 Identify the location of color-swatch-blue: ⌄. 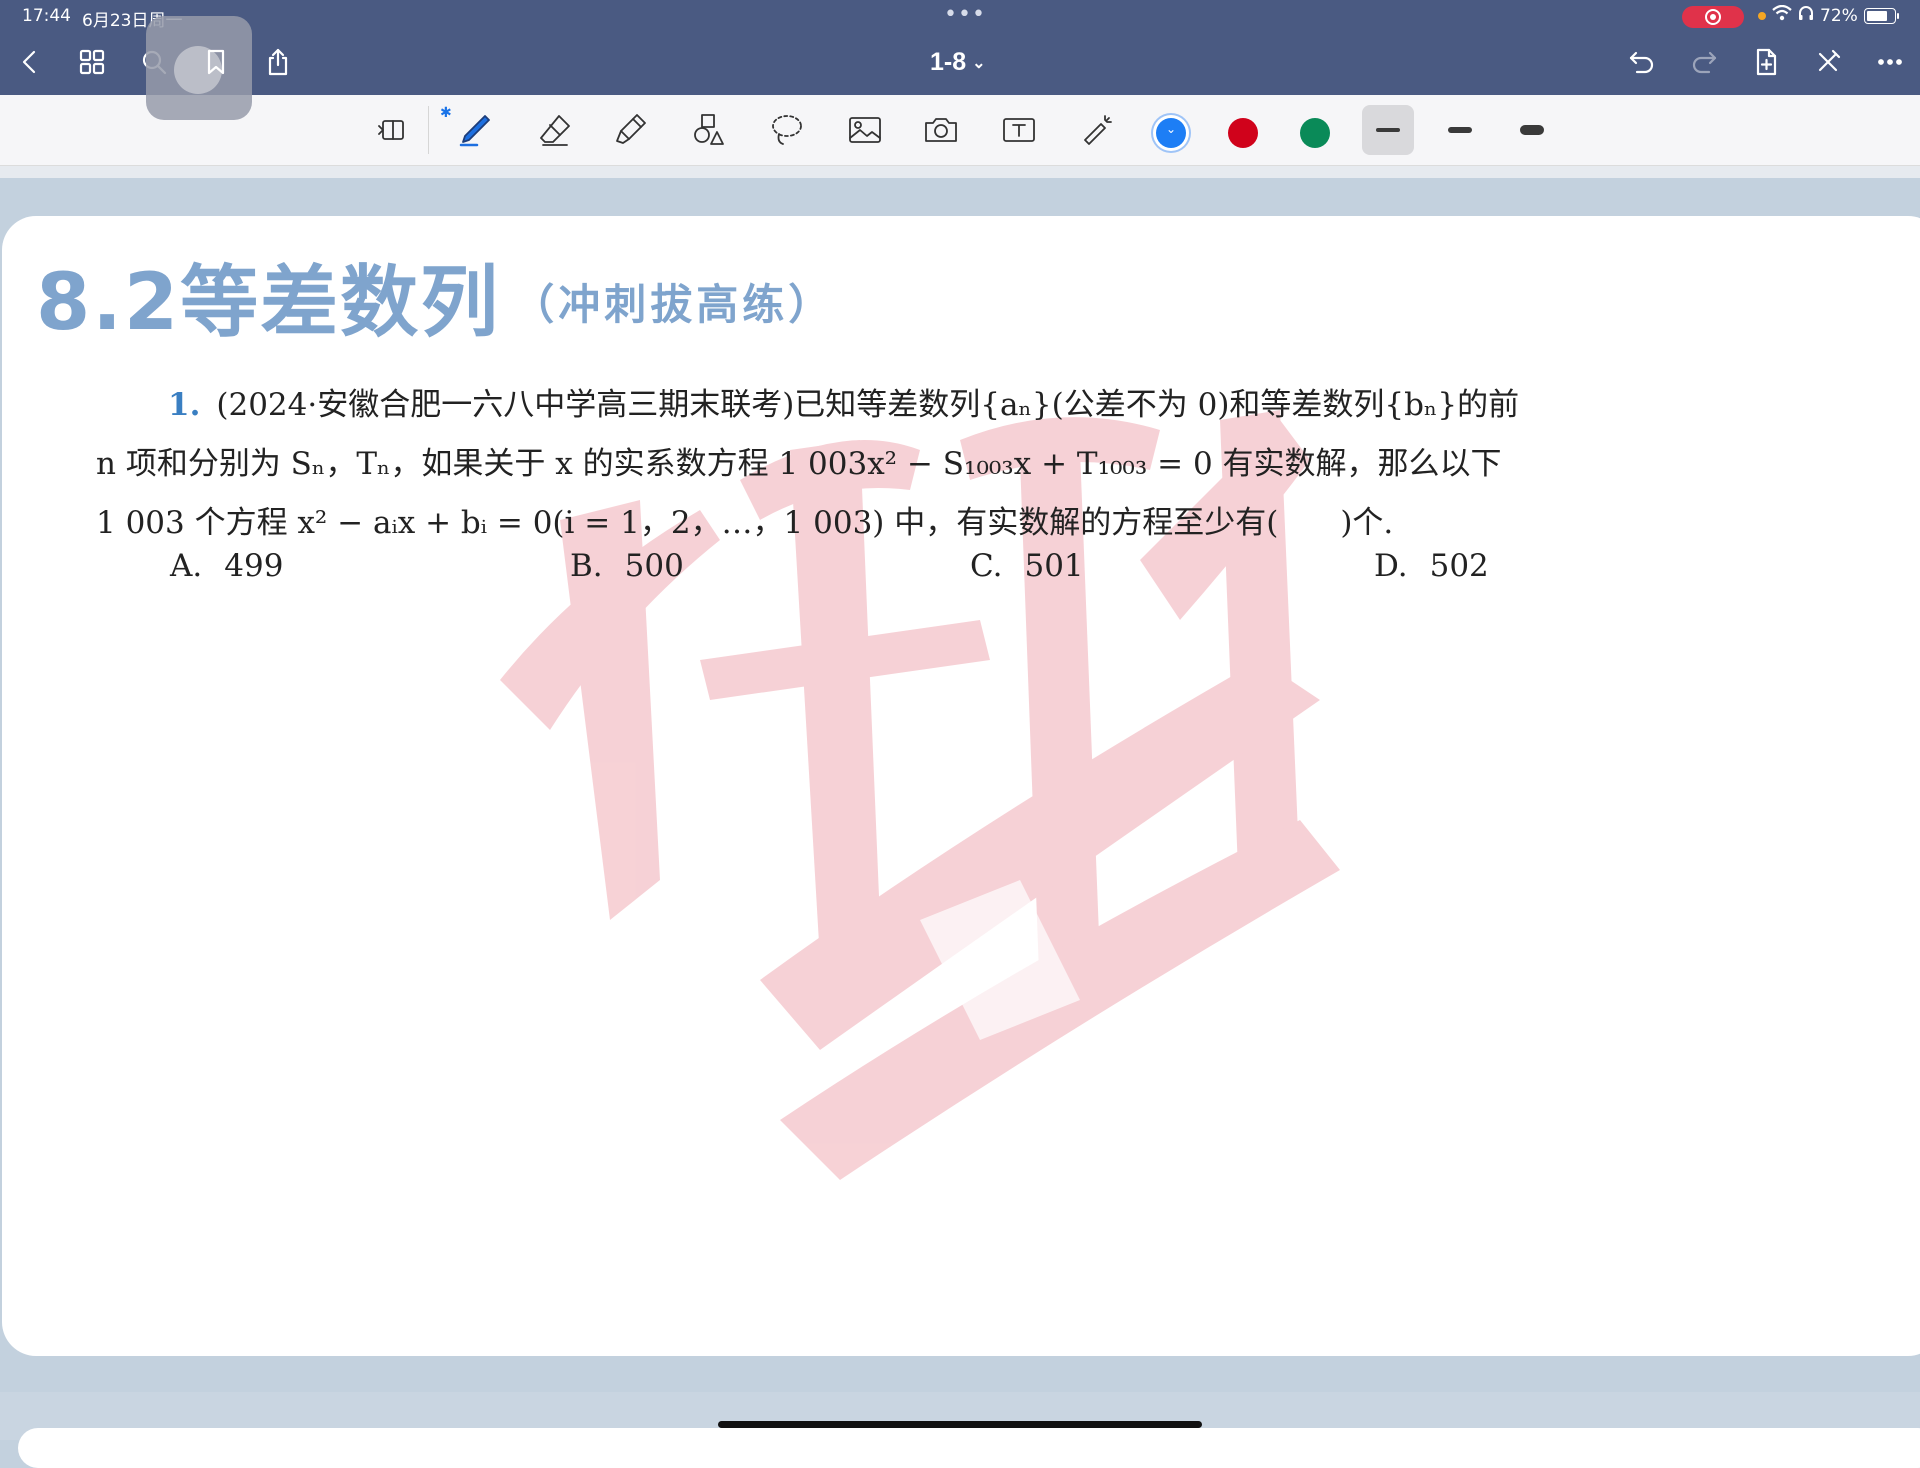
(1171, 133).